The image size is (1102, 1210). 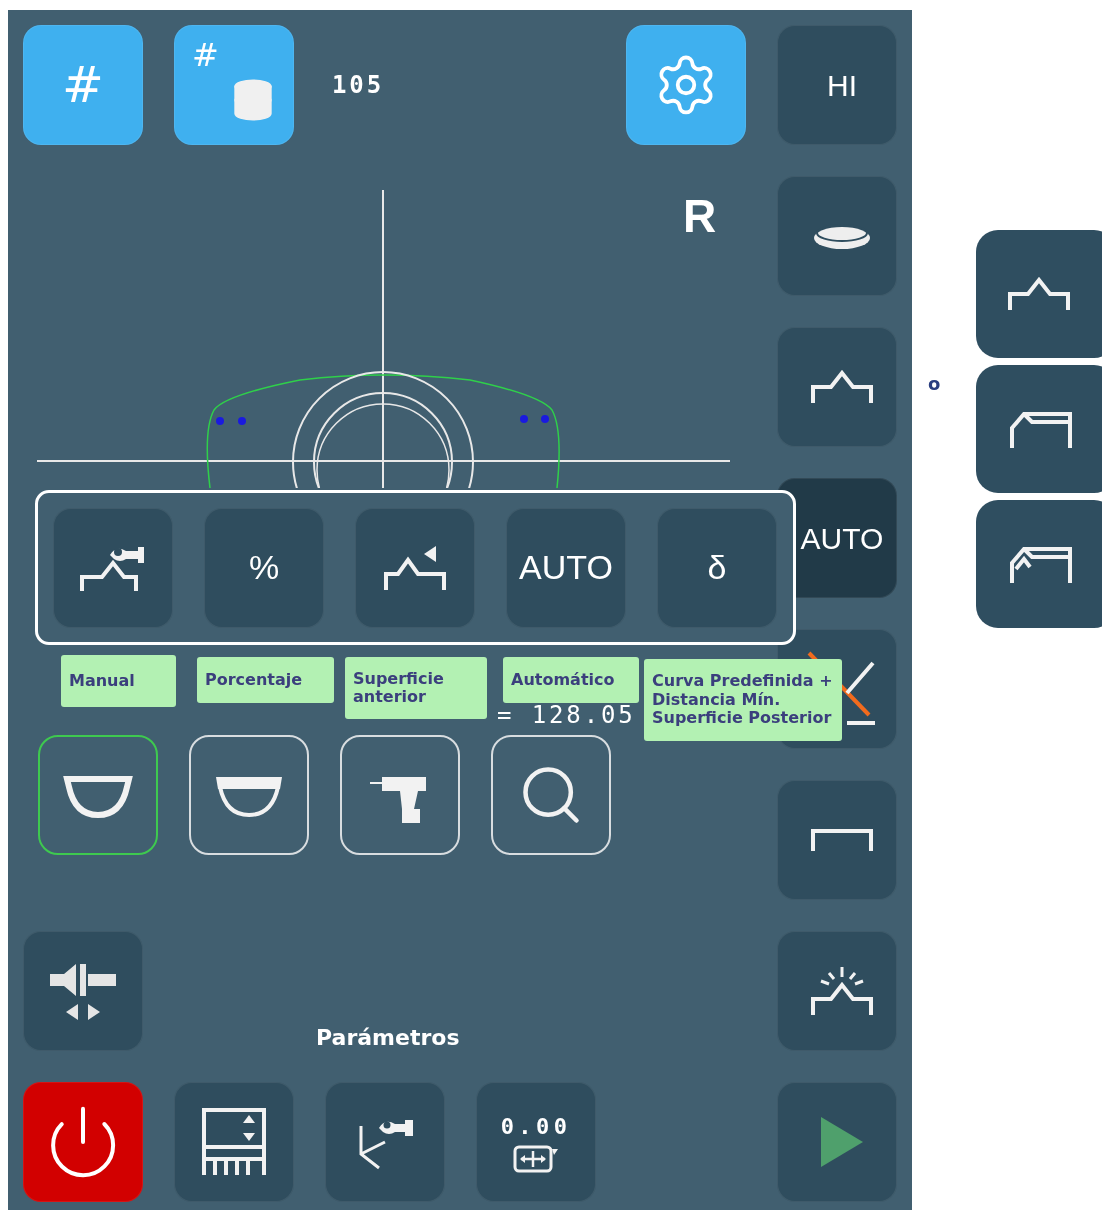 I want to click on section-label: Parámetros, so click(x=388, y=1039).